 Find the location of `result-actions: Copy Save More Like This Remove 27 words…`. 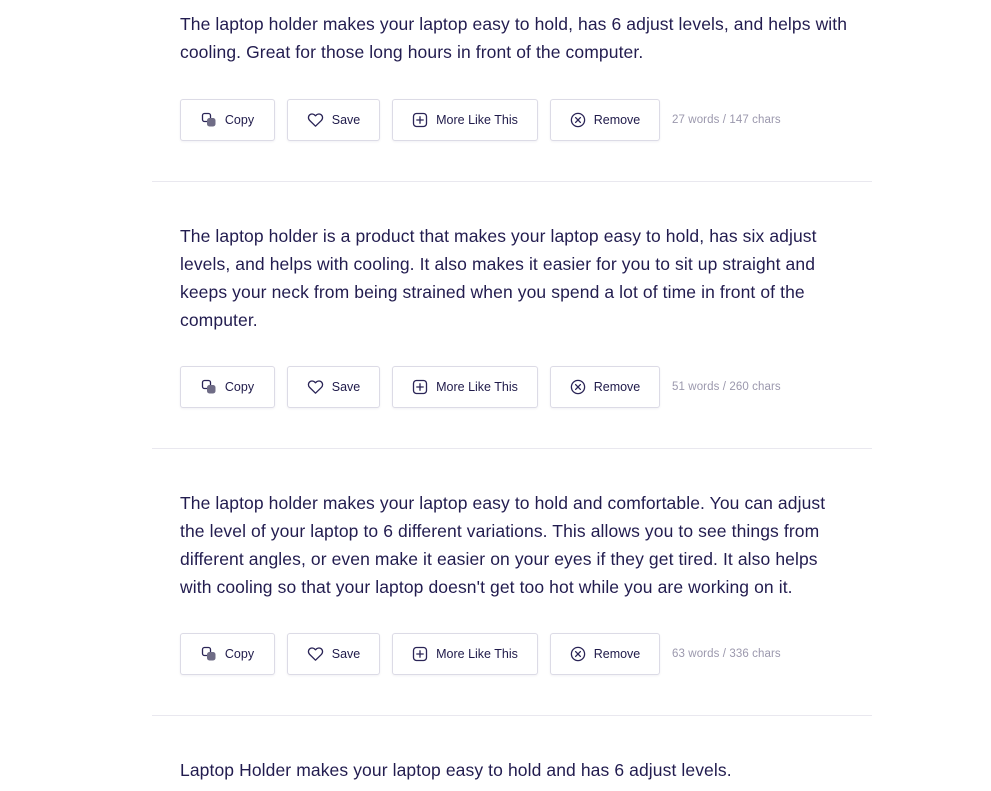

result-actions: Copy Save More Like This Remove 27 words… is located at coordinates (480, 120).